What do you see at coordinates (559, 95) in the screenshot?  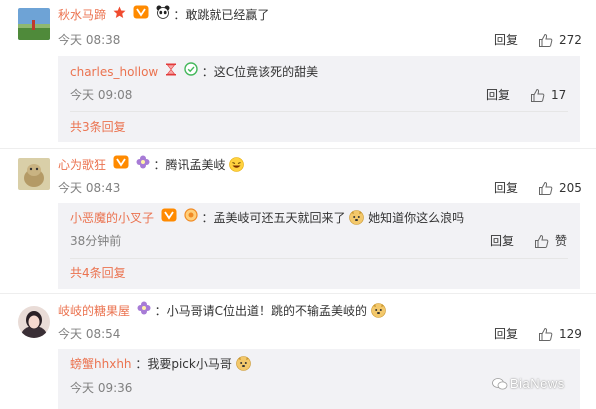 I see `like-count: 17` at bounding box center [559, 95].